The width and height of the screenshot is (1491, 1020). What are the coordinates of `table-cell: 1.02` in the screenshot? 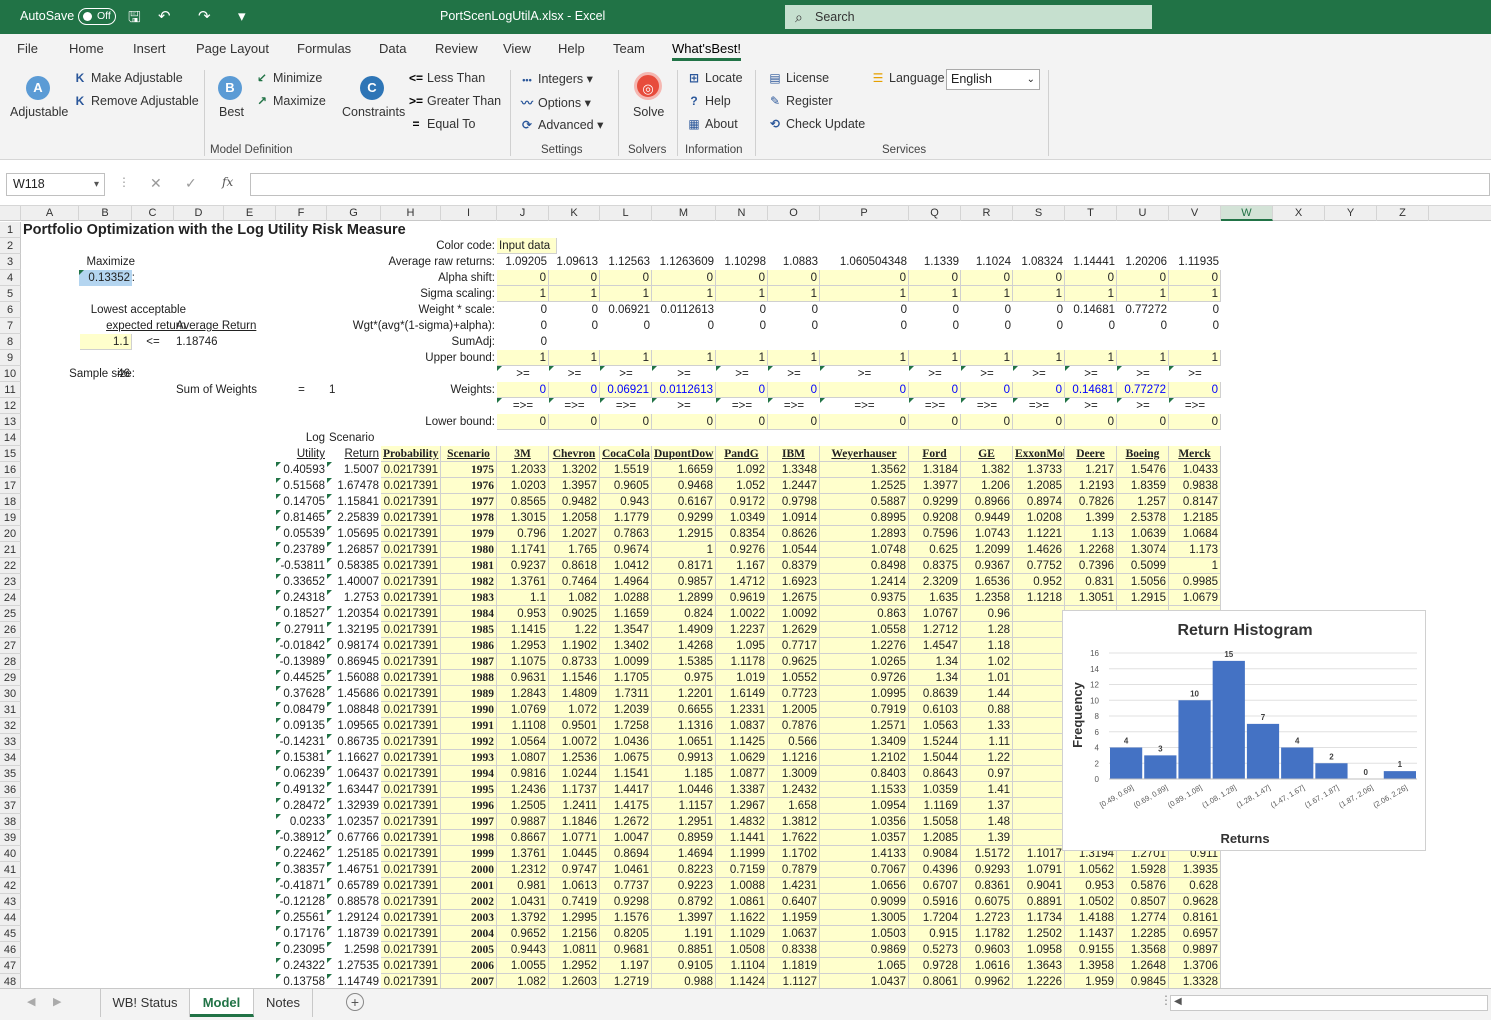 It's located at (987, 662).